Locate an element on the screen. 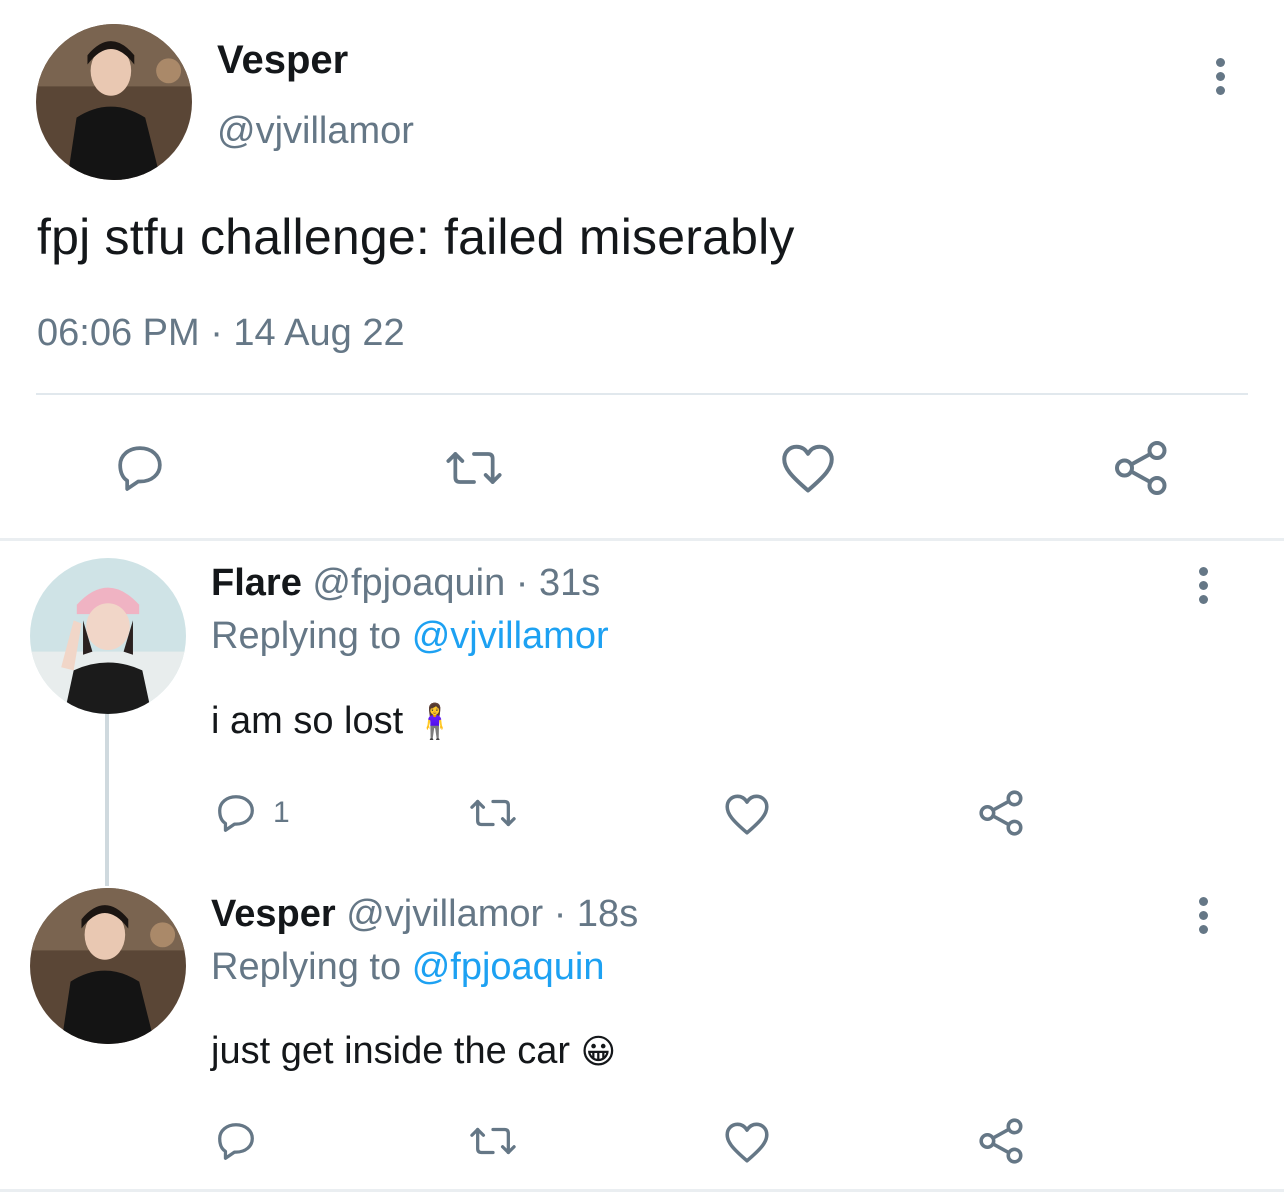 The image size is (1284, 1194). reply-2-more-options-icon is located at coordinates (1203, 915).